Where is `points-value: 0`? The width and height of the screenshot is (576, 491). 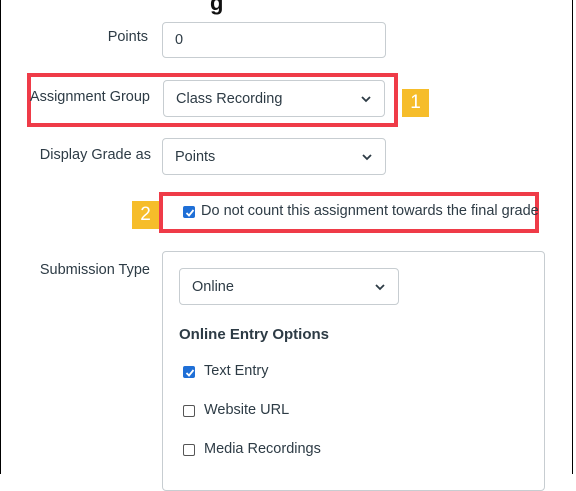 points-value: 0 is located at coordinates (179, 40).